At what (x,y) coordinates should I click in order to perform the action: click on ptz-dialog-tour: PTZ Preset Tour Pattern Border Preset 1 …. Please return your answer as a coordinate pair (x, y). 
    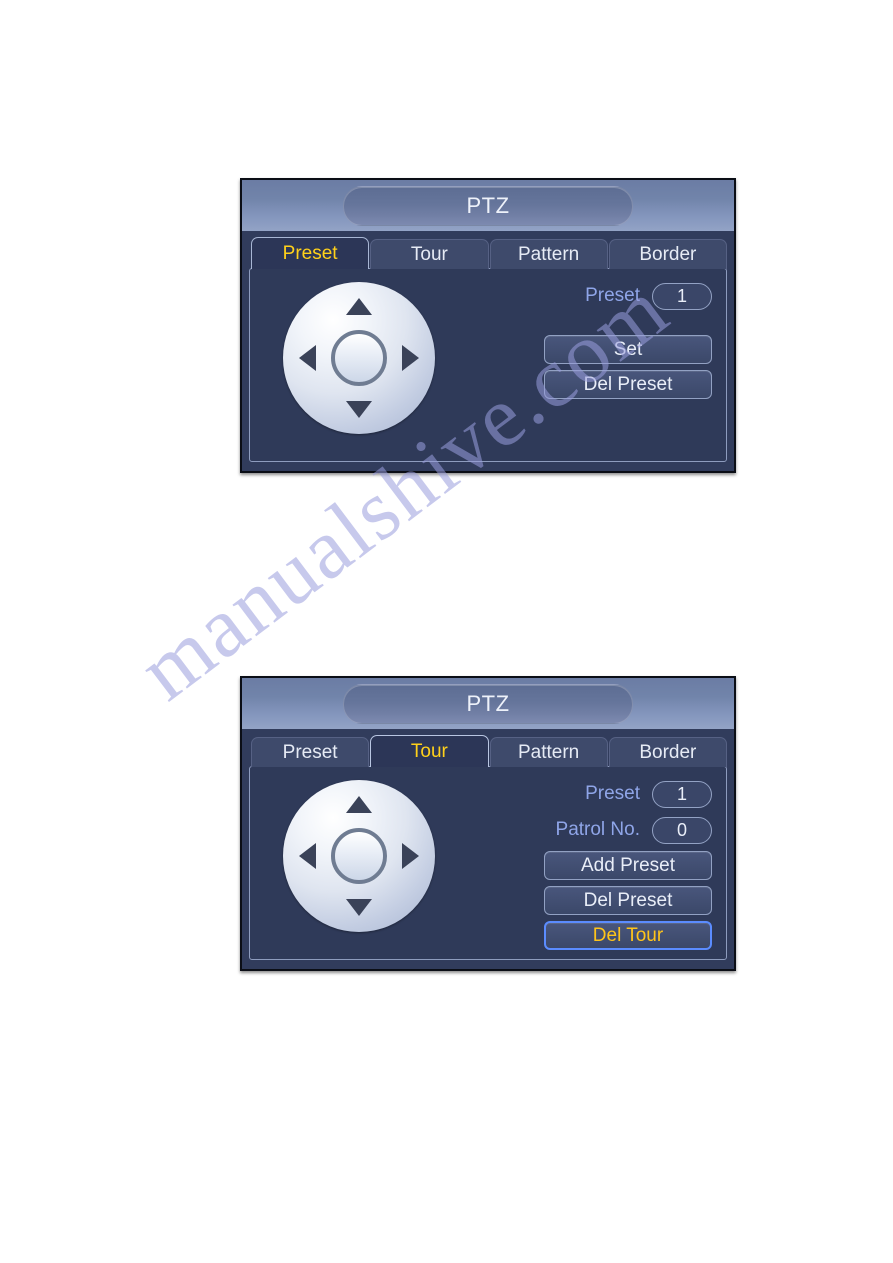
    Looking at the image, I should click on (488, 823).